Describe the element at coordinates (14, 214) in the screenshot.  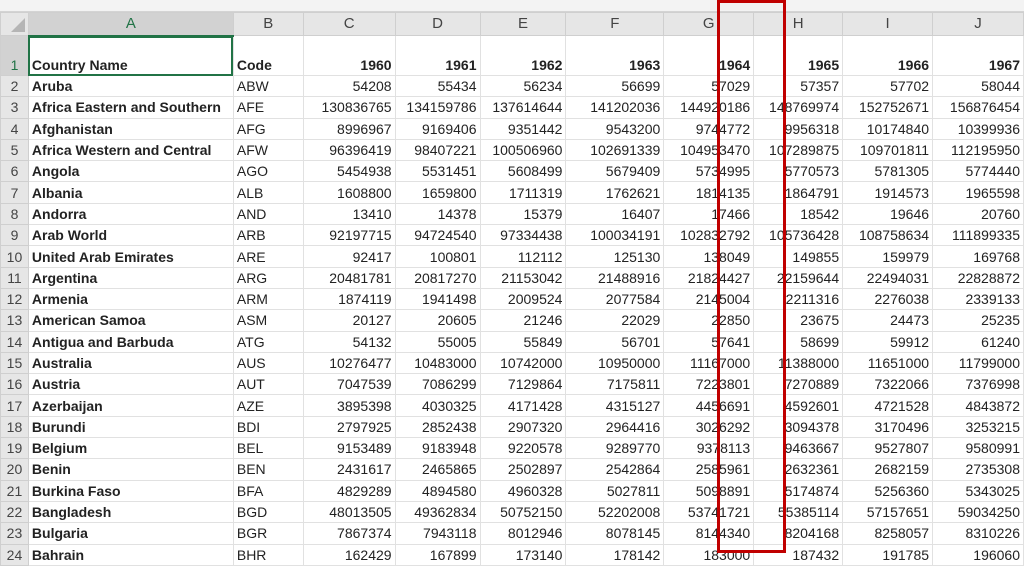
I see `row-header: 8` at that location.